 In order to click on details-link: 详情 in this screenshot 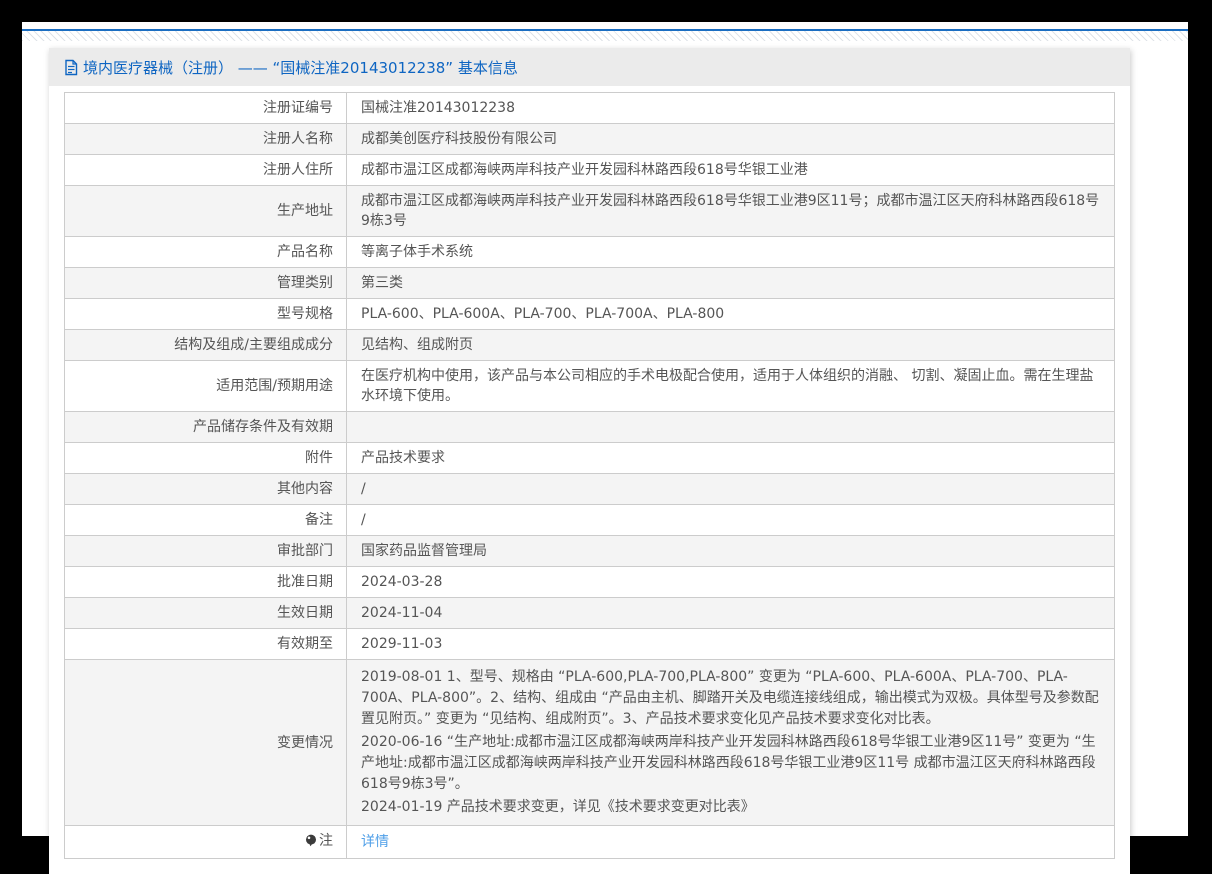, I will do `click(375, 842)`.